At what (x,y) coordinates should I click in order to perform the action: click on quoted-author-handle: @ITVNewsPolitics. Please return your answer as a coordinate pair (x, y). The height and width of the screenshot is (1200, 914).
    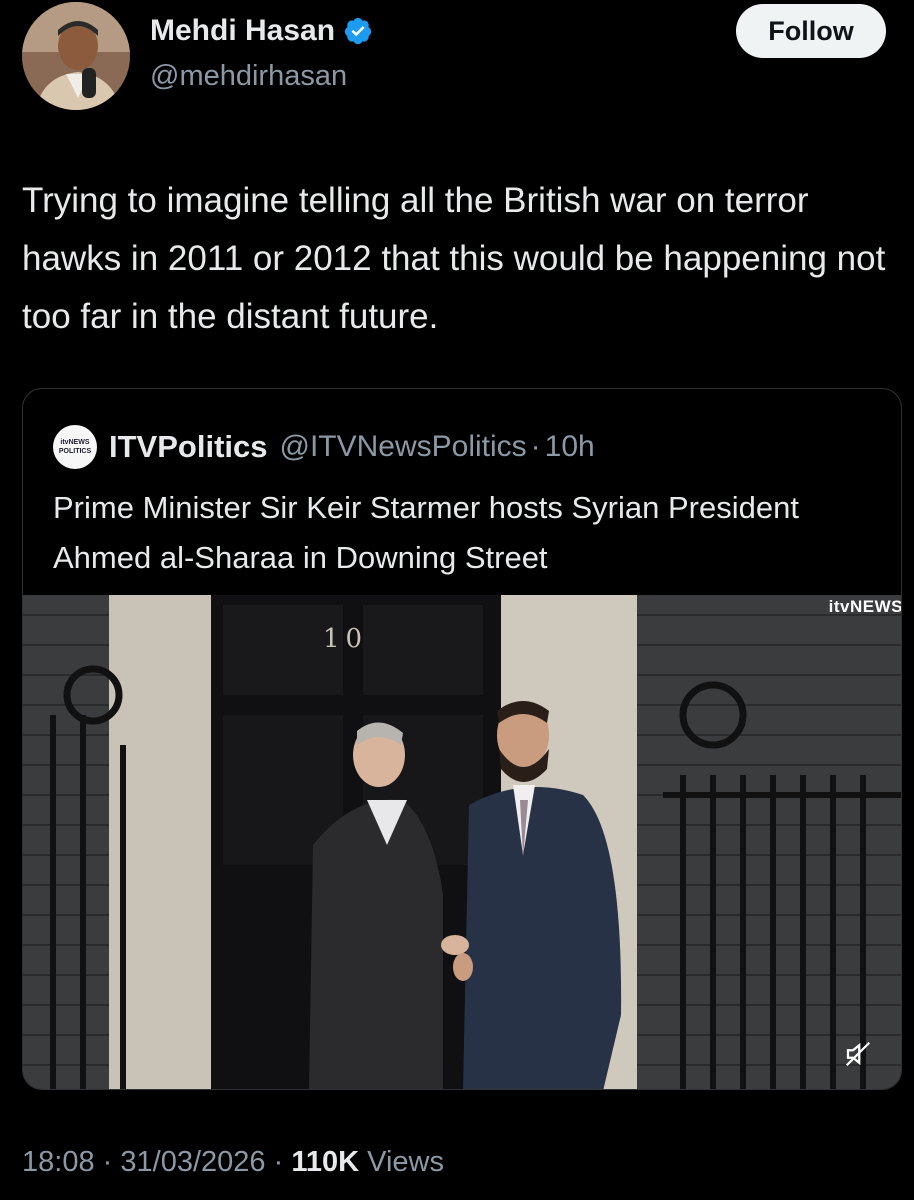
    Looking at the image, I should click on (402, 447).